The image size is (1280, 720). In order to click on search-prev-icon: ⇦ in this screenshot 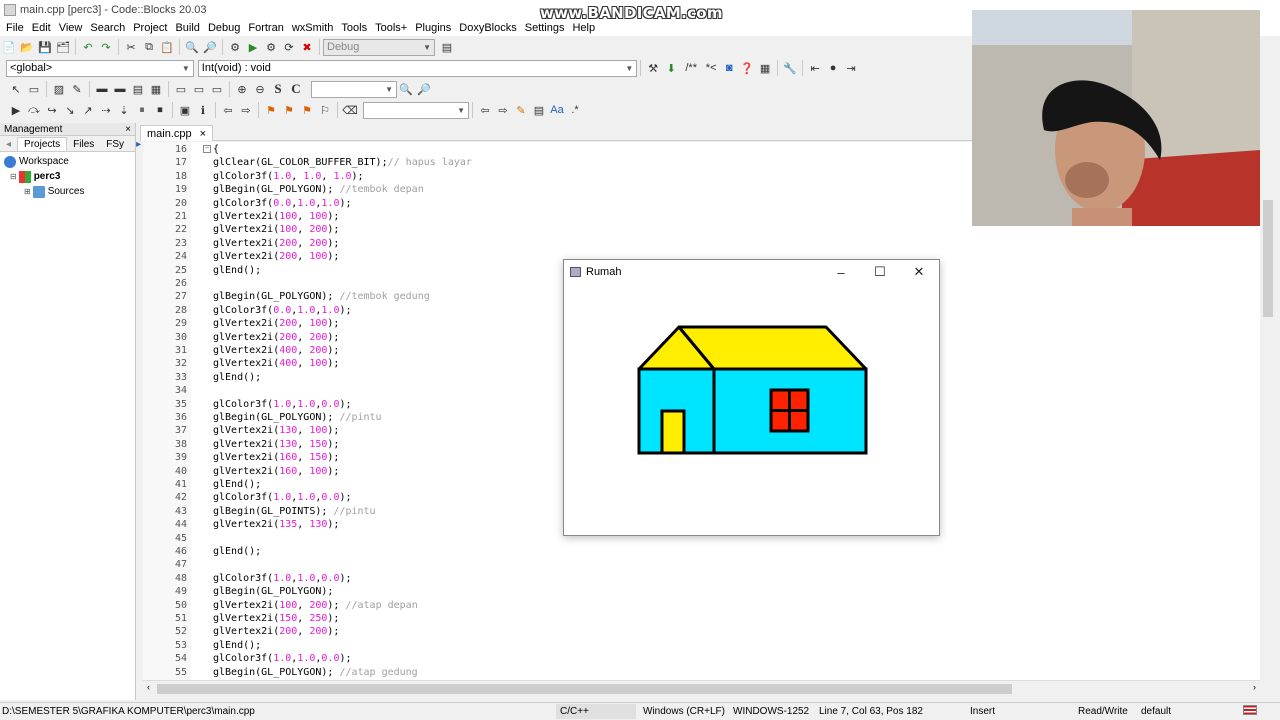, I will do `click(485, 110)`.